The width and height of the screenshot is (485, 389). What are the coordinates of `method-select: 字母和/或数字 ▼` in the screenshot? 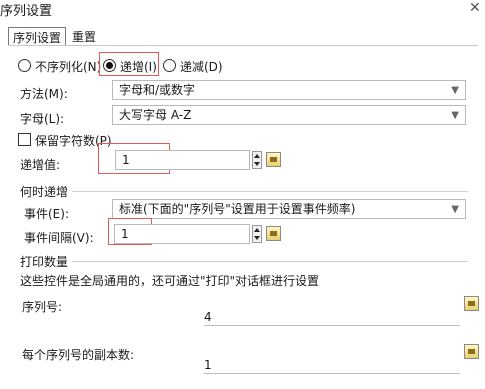 It's located at (289, 90).